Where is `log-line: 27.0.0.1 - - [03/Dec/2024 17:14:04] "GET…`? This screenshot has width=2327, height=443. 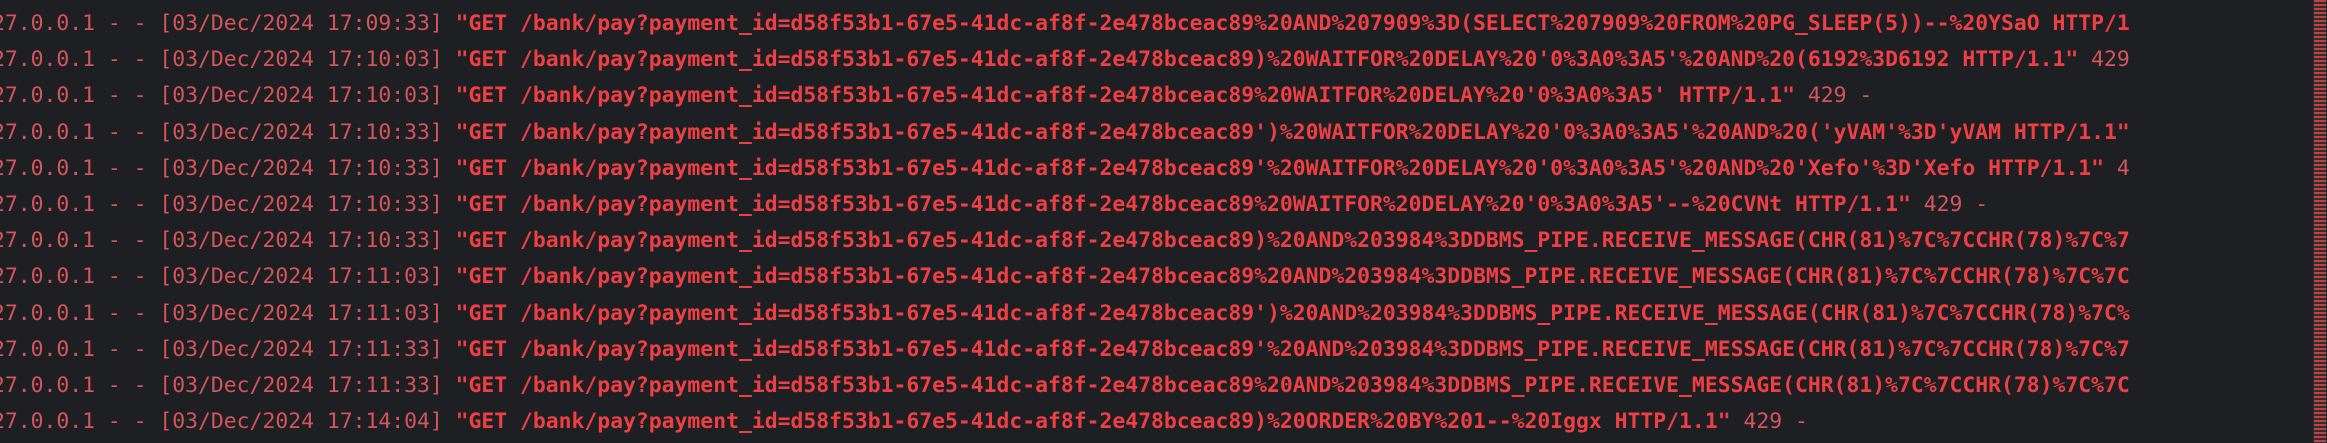
log-line: 27.0.0.1 - - [03/Dec/2024 17:14:04] "GET… is located at coordinates (1163, 422).